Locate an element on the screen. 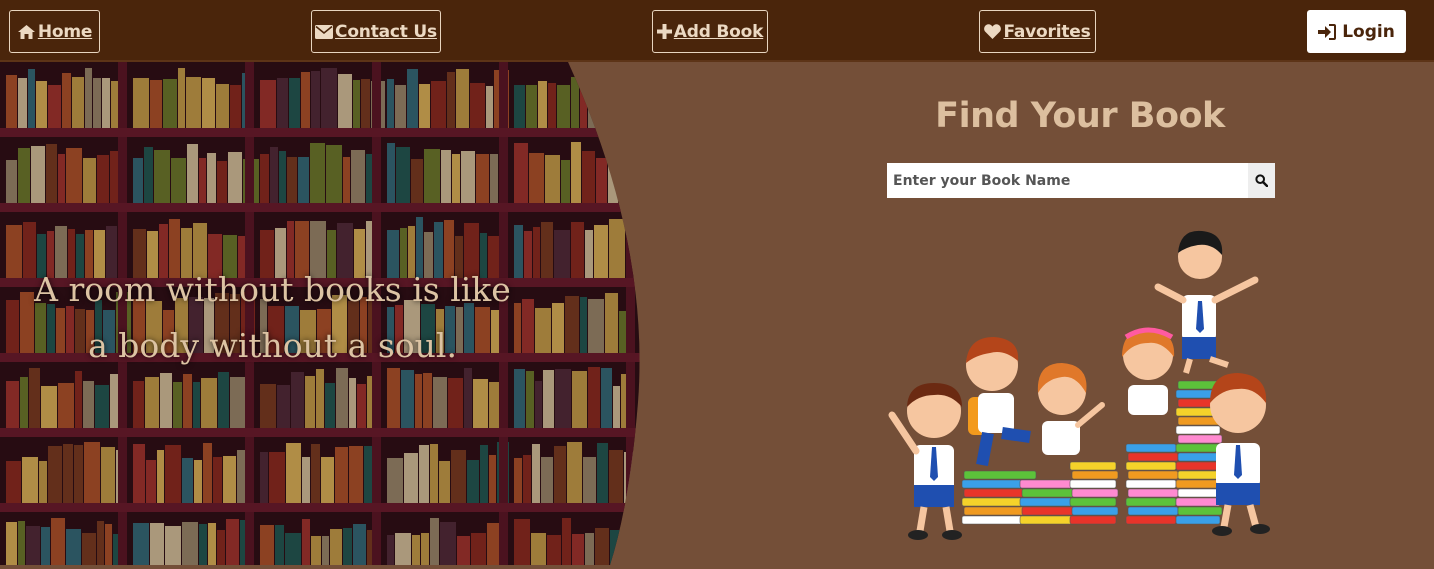 Image resolution: width=1434 pixels, height=569 pixels. home-icon is located at coordinates (26, 31).